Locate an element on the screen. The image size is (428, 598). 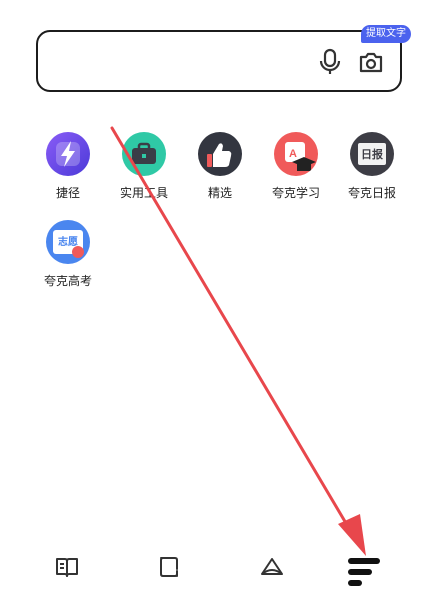
app-study: A 夸克学习 is located at coordinates (296, 166).